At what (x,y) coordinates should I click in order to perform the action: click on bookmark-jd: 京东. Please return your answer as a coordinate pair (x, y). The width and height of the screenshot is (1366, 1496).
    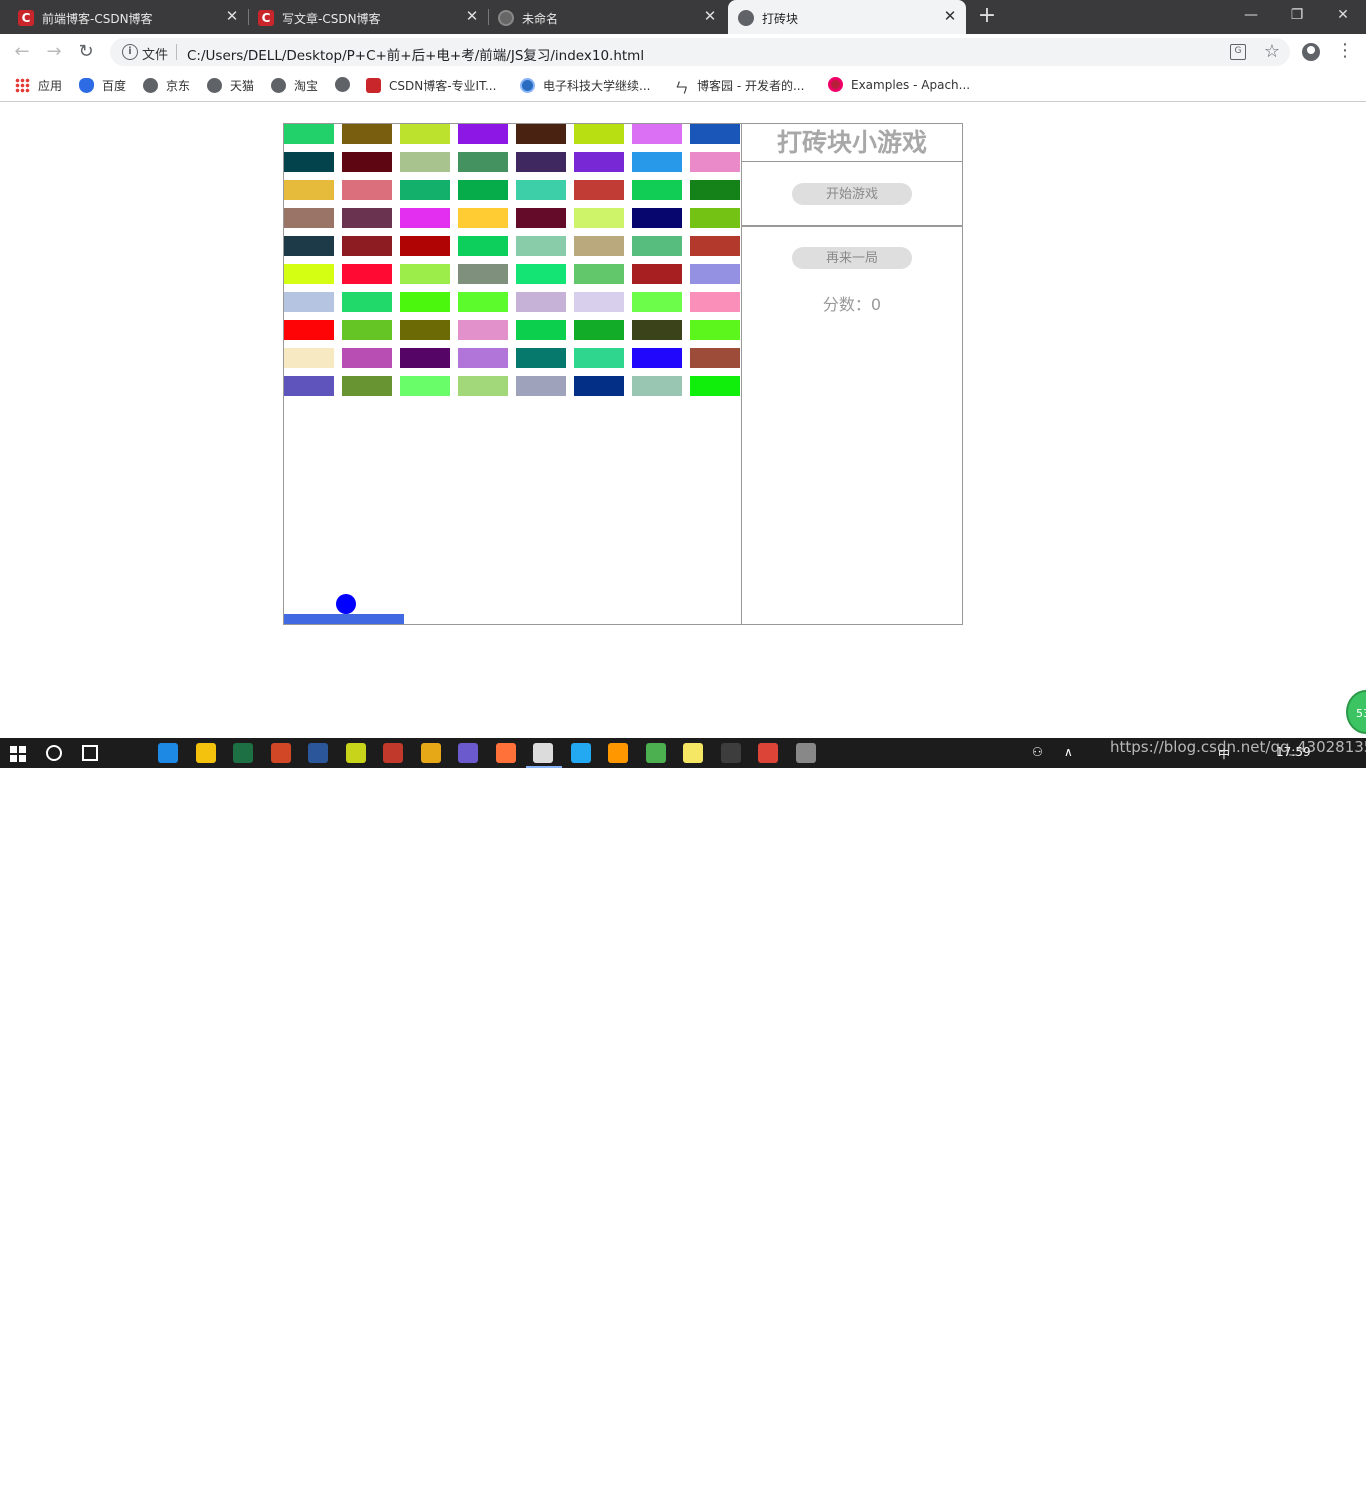
    Looking at the image, I should click on (166, 86).